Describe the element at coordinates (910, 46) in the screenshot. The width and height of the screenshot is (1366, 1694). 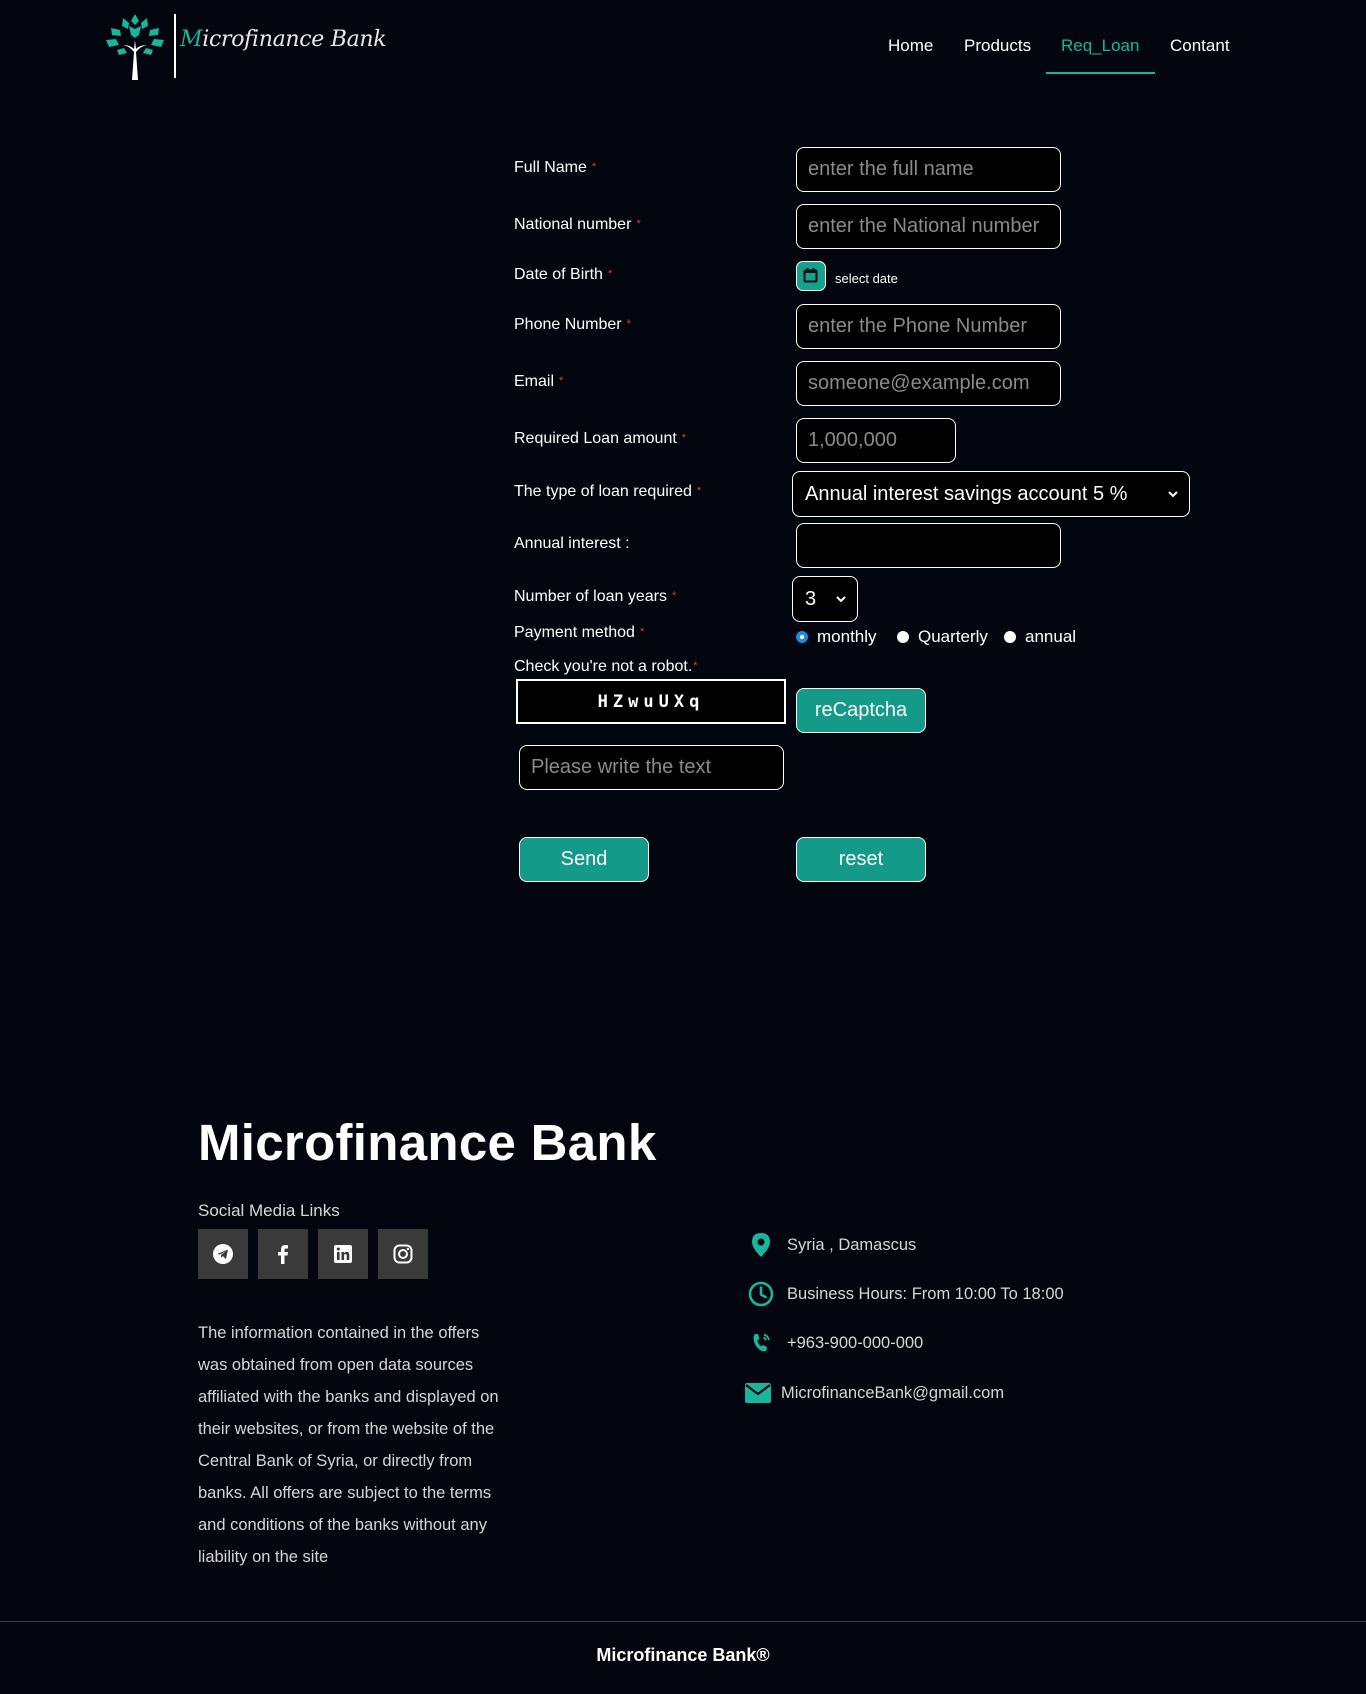
I see `nav-home: Home` at that location.